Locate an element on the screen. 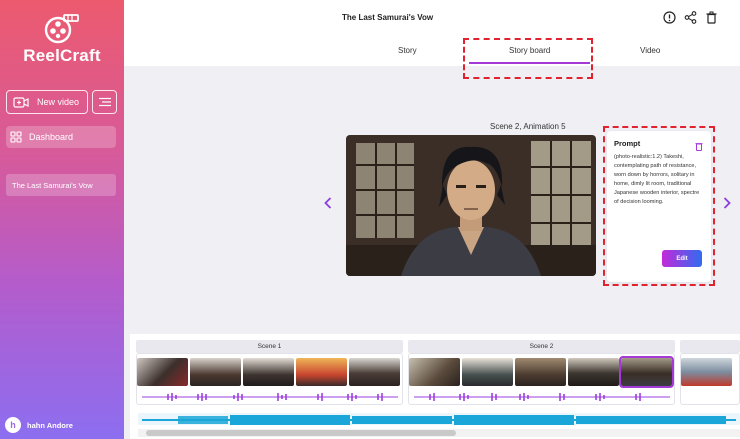 The width and height of the screenshot is (740, 439). scene-2-thumbnails is located at coordinates (541, 372).